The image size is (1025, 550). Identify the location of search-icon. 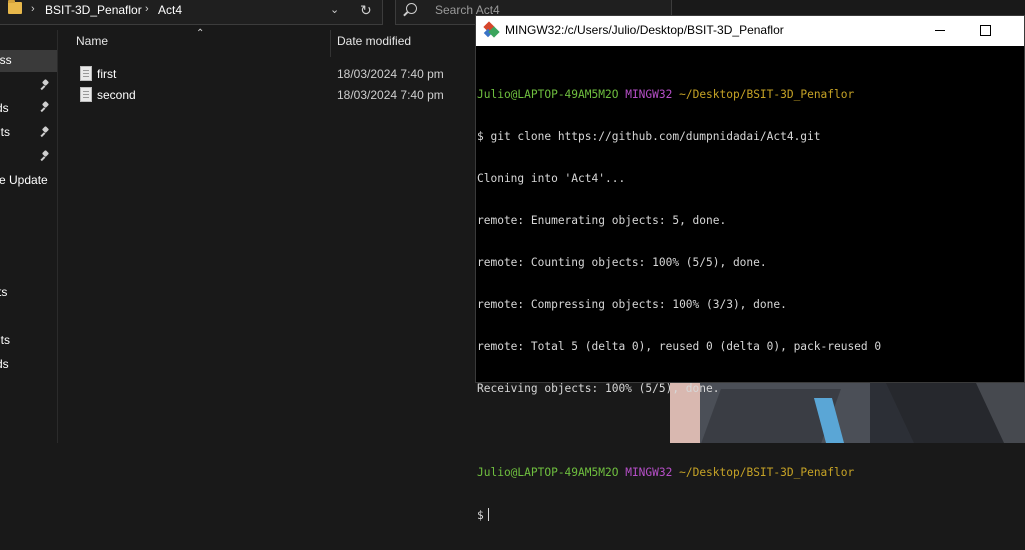
(411, 8).